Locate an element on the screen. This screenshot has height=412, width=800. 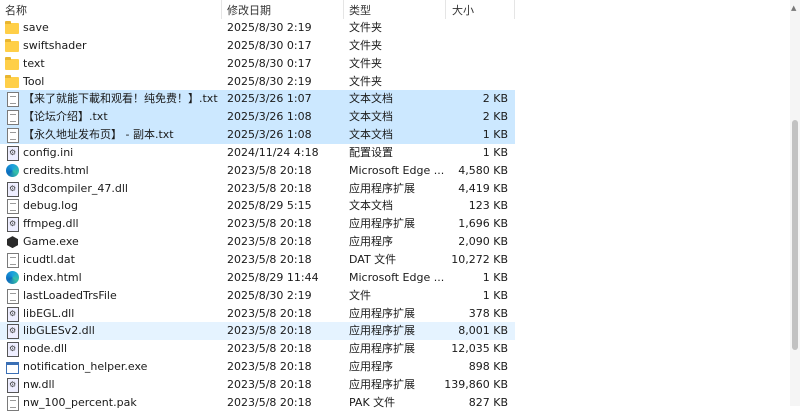
file-size: 10,272 KB is located at coordinates (479, 259).